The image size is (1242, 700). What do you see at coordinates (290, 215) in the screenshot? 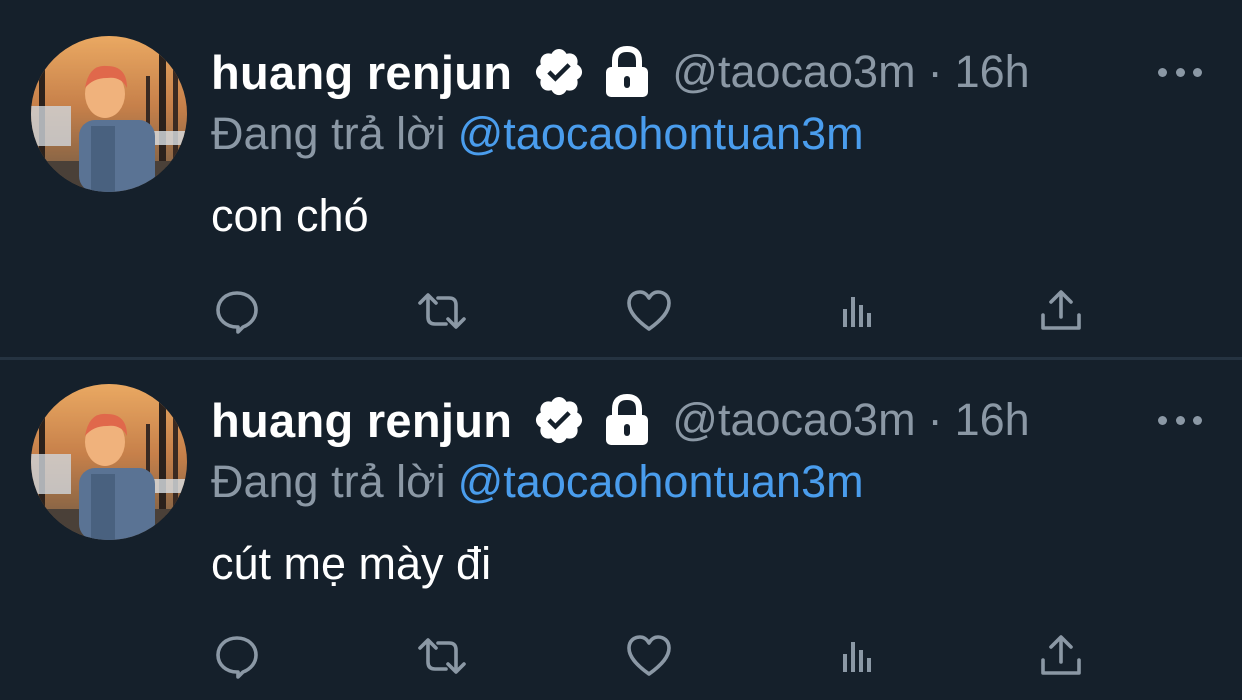
I see `tweet-text: con chó` at bounding box center [290, 215].